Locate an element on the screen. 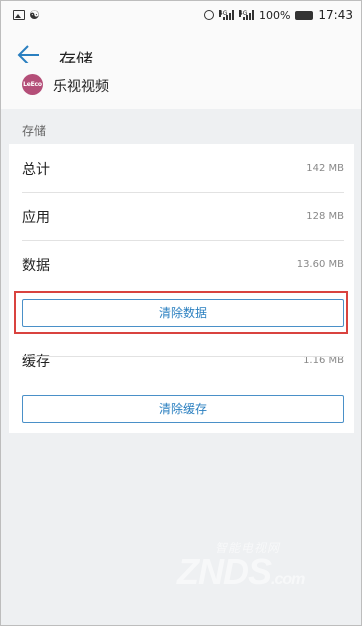 This screenshot has width=362, height=626. watermark-suffix: .com is located at coordinates (288, 579).